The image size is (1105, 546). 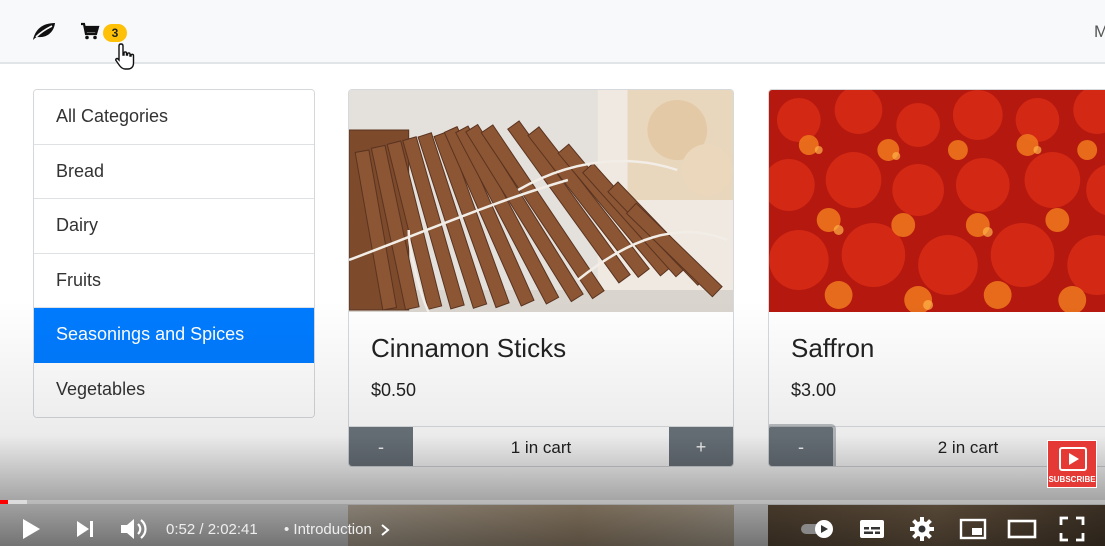 What do you see at coordinates (90, 31) in the screenshot?
I see `shopping-cart-icon` at bounding box center [90, 31].